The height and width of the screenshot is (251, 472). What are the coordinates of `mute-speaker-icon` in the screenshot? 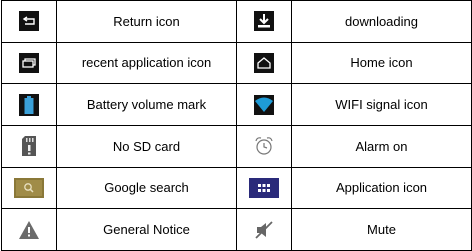 It's located at (264, 230).